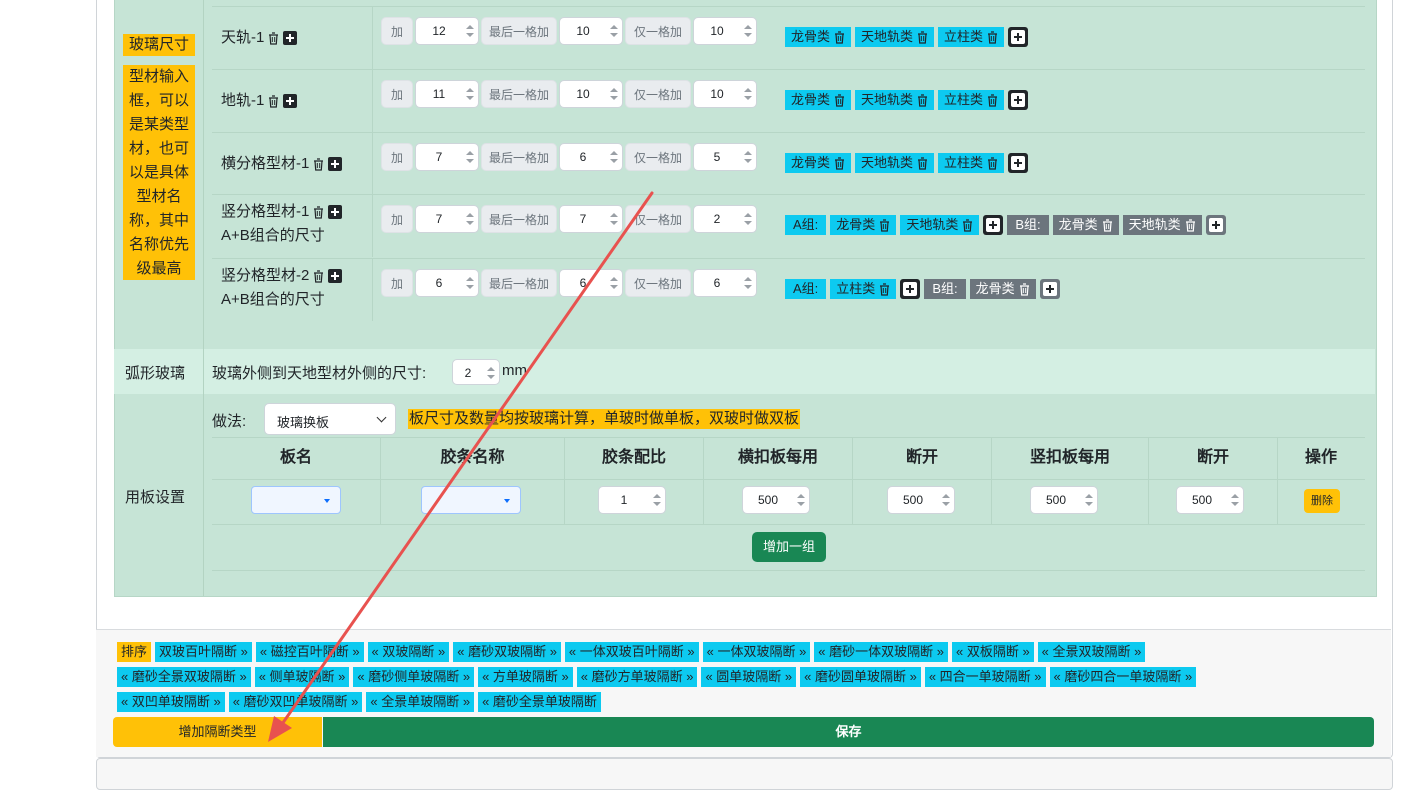 The image size is (1416, 790). I want to click on save-button: 保存, so click(848, 732).